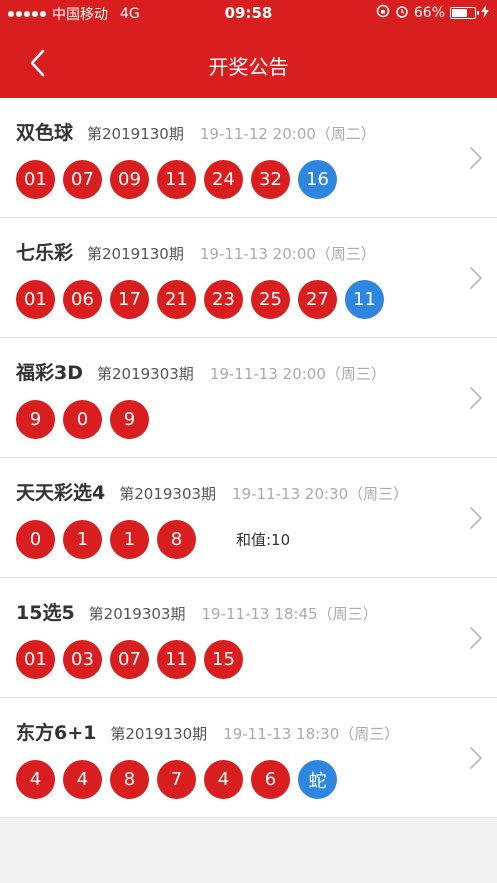 The image size is (497, 883). Describe the element at coordinates (223, 299) in the screenshot. I see `red-ball: 23` at that location.